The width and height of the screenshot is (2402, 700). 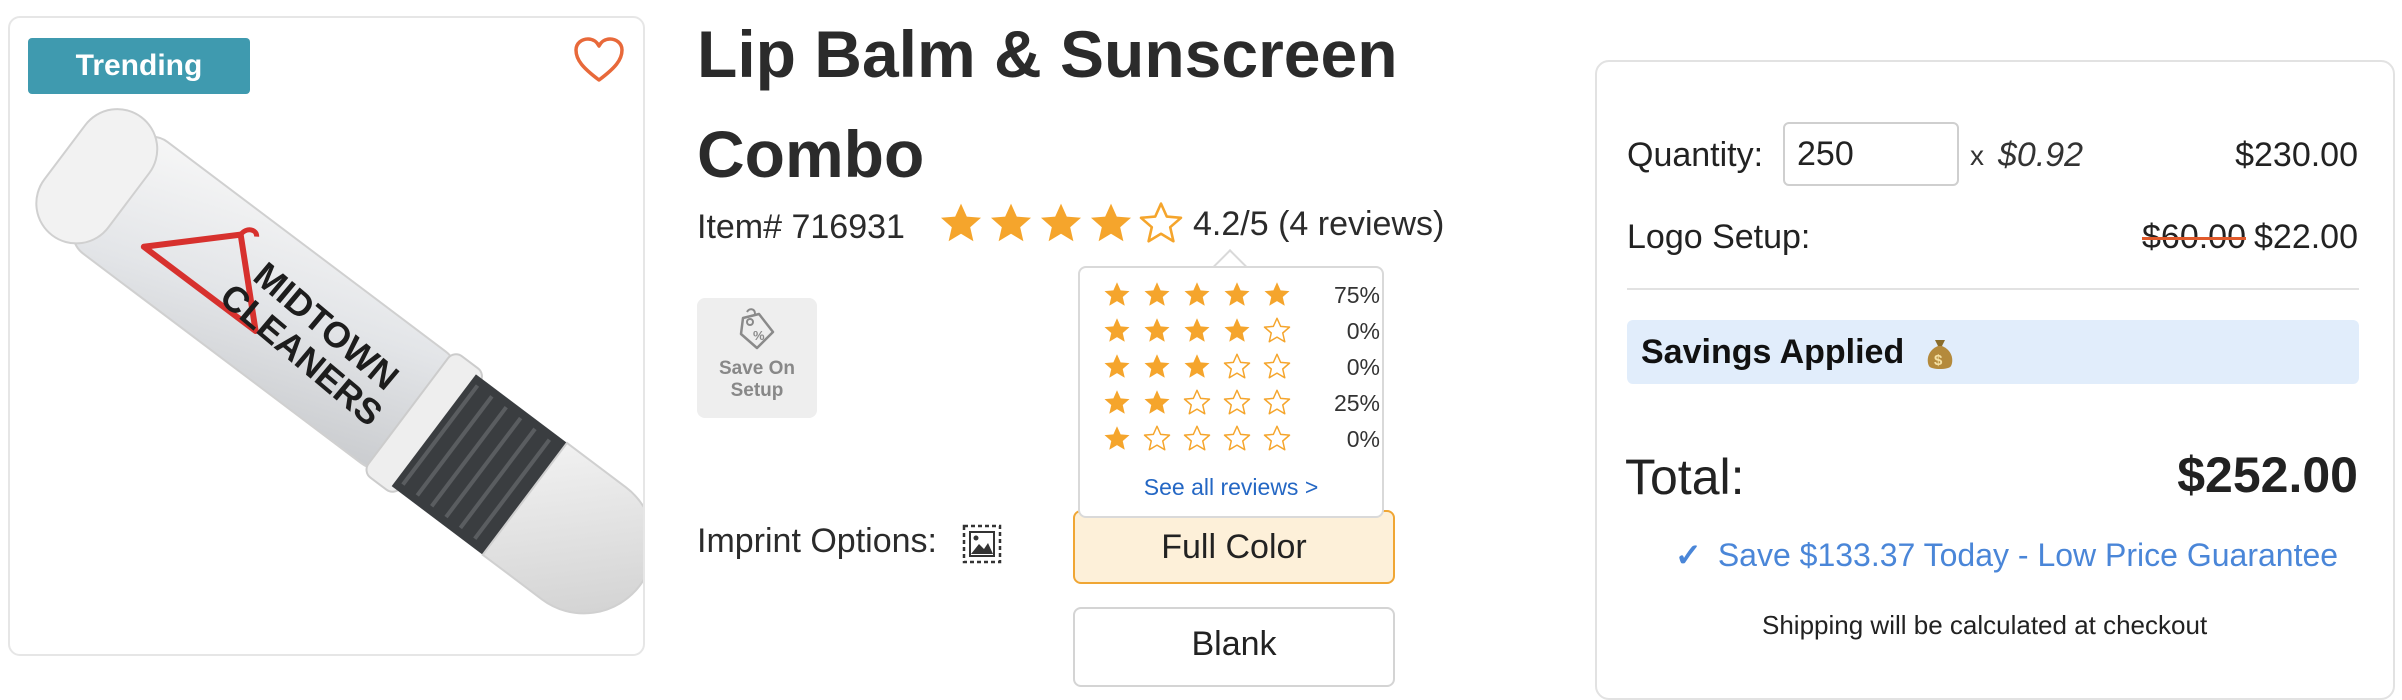 I want to click on quantity-label: Quantity:, so click(x=1695, y=155).